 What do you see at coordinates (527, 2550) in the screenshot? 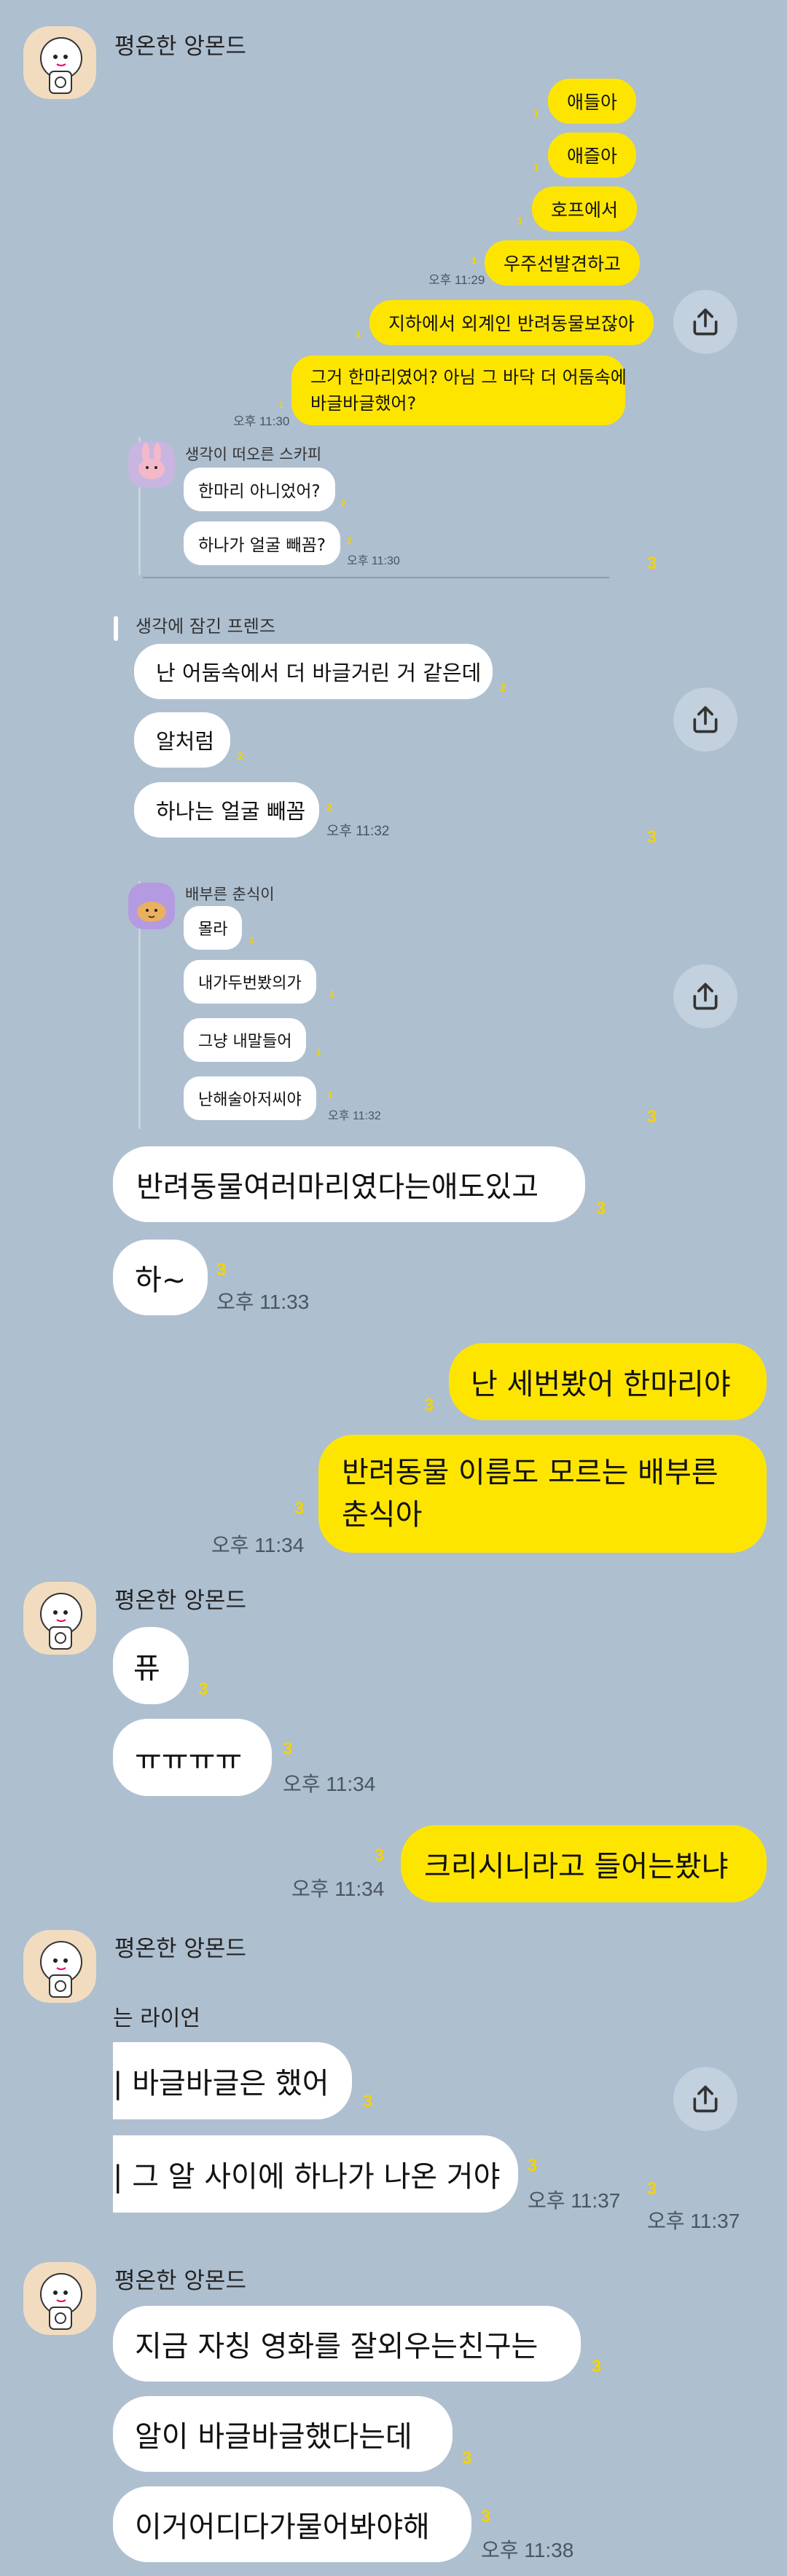
I see `timestamp: 오후 11:38` at bounding box center [527, 2550].